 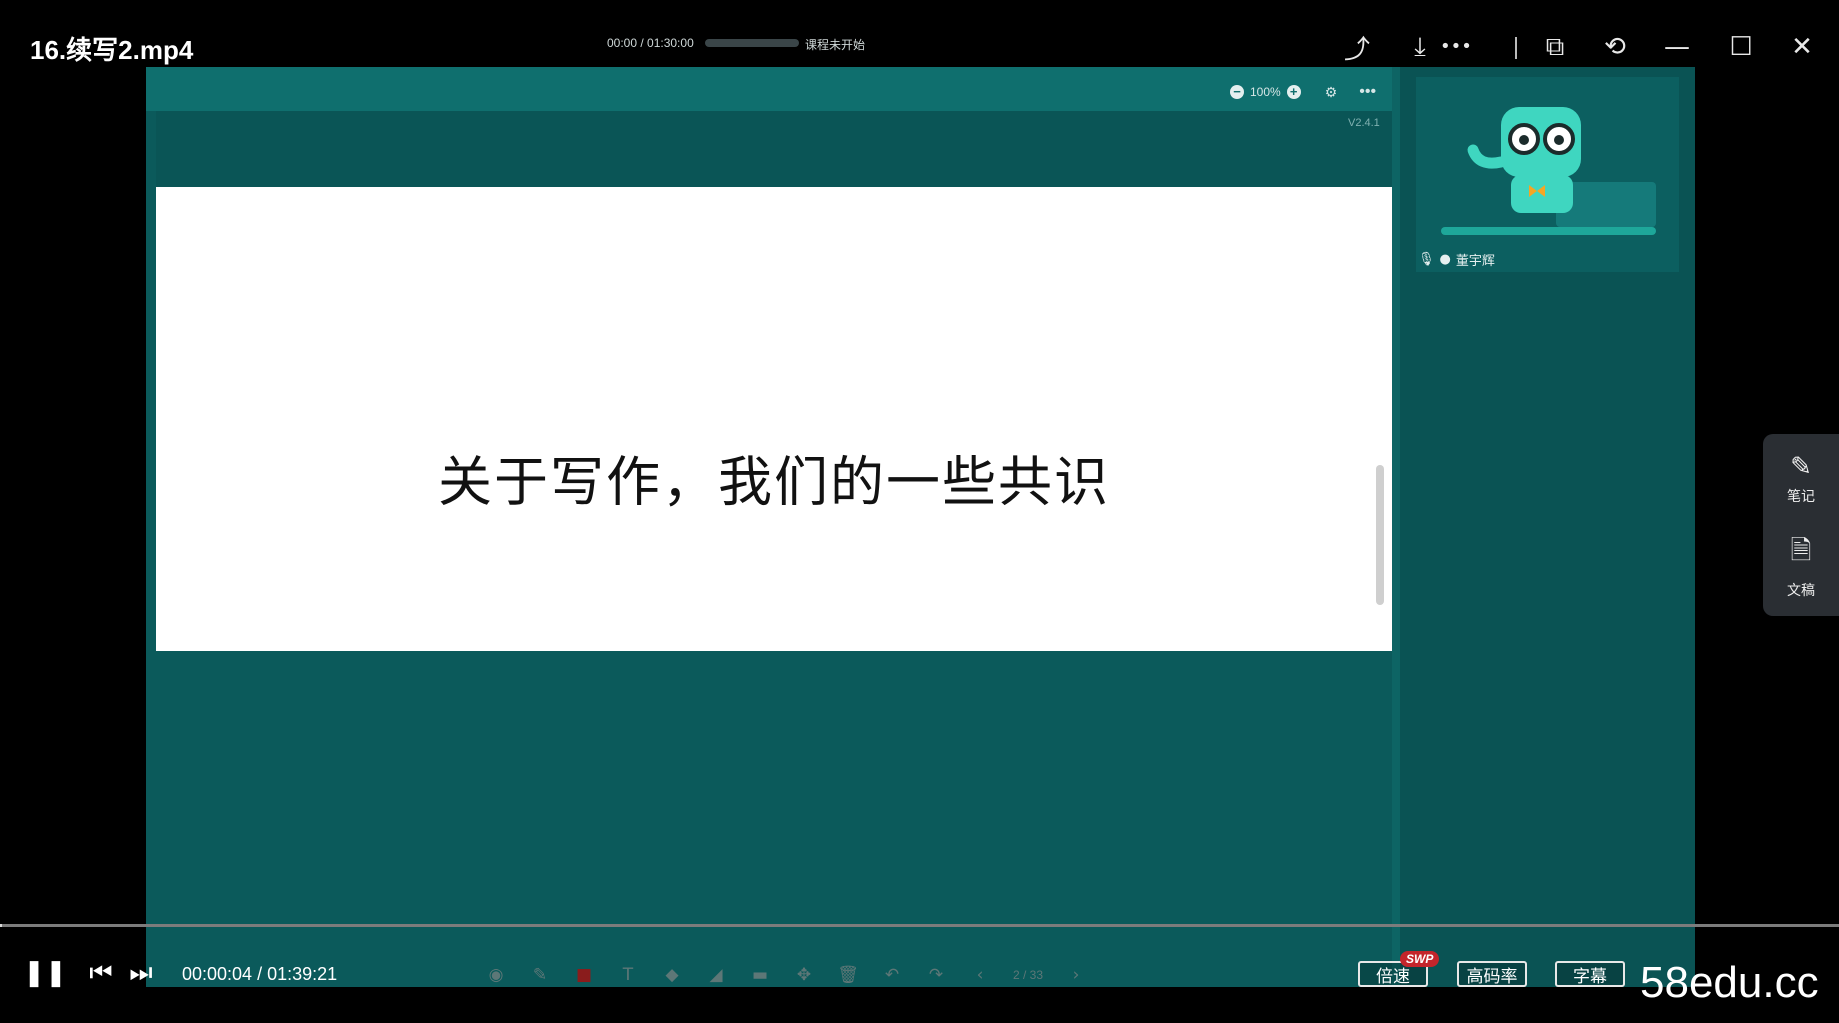 I want to click on teacher-label: 🎙 ● 董宇辉, so click(x=1456, y=259).